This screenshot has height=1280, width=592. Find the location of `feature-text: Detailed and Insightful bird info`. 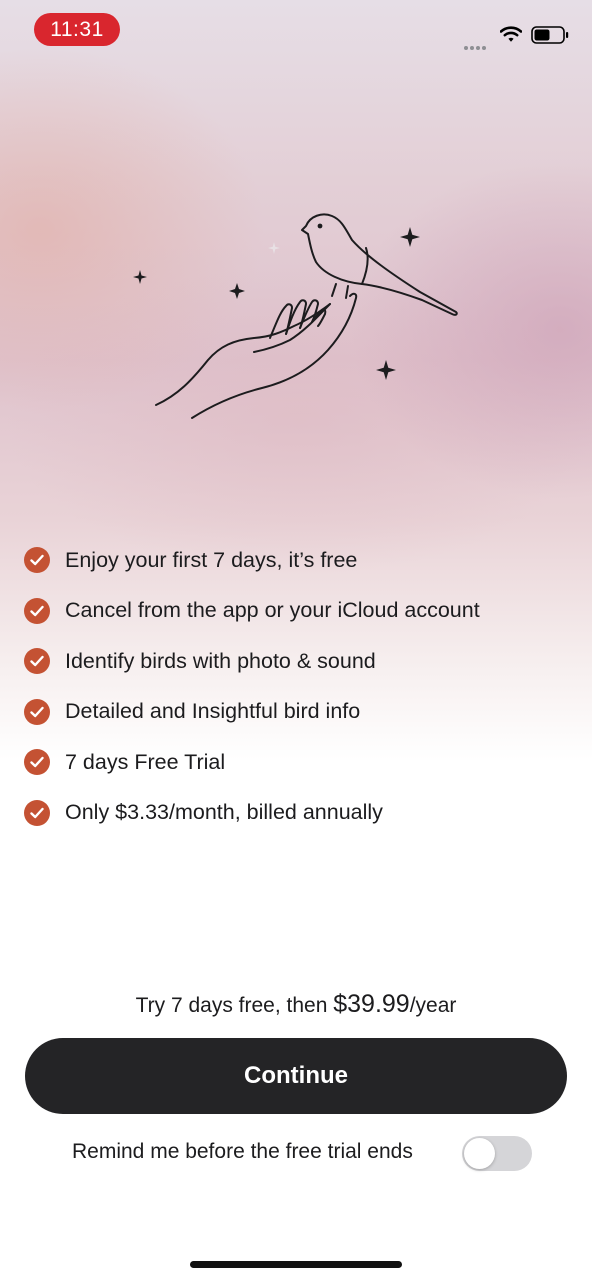

feature-text: Detailed and Insightful bird info is located at coordinates (213, 711).